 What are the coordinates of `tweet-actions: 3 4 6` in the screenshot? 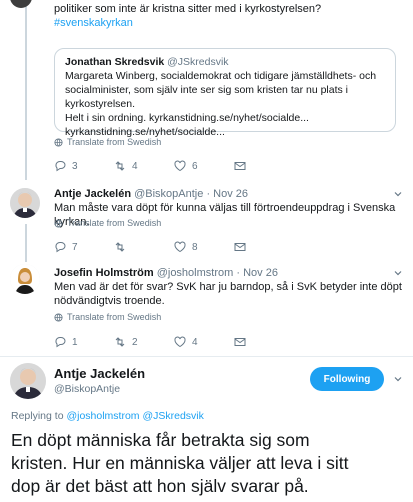 It's located at (174, 166).